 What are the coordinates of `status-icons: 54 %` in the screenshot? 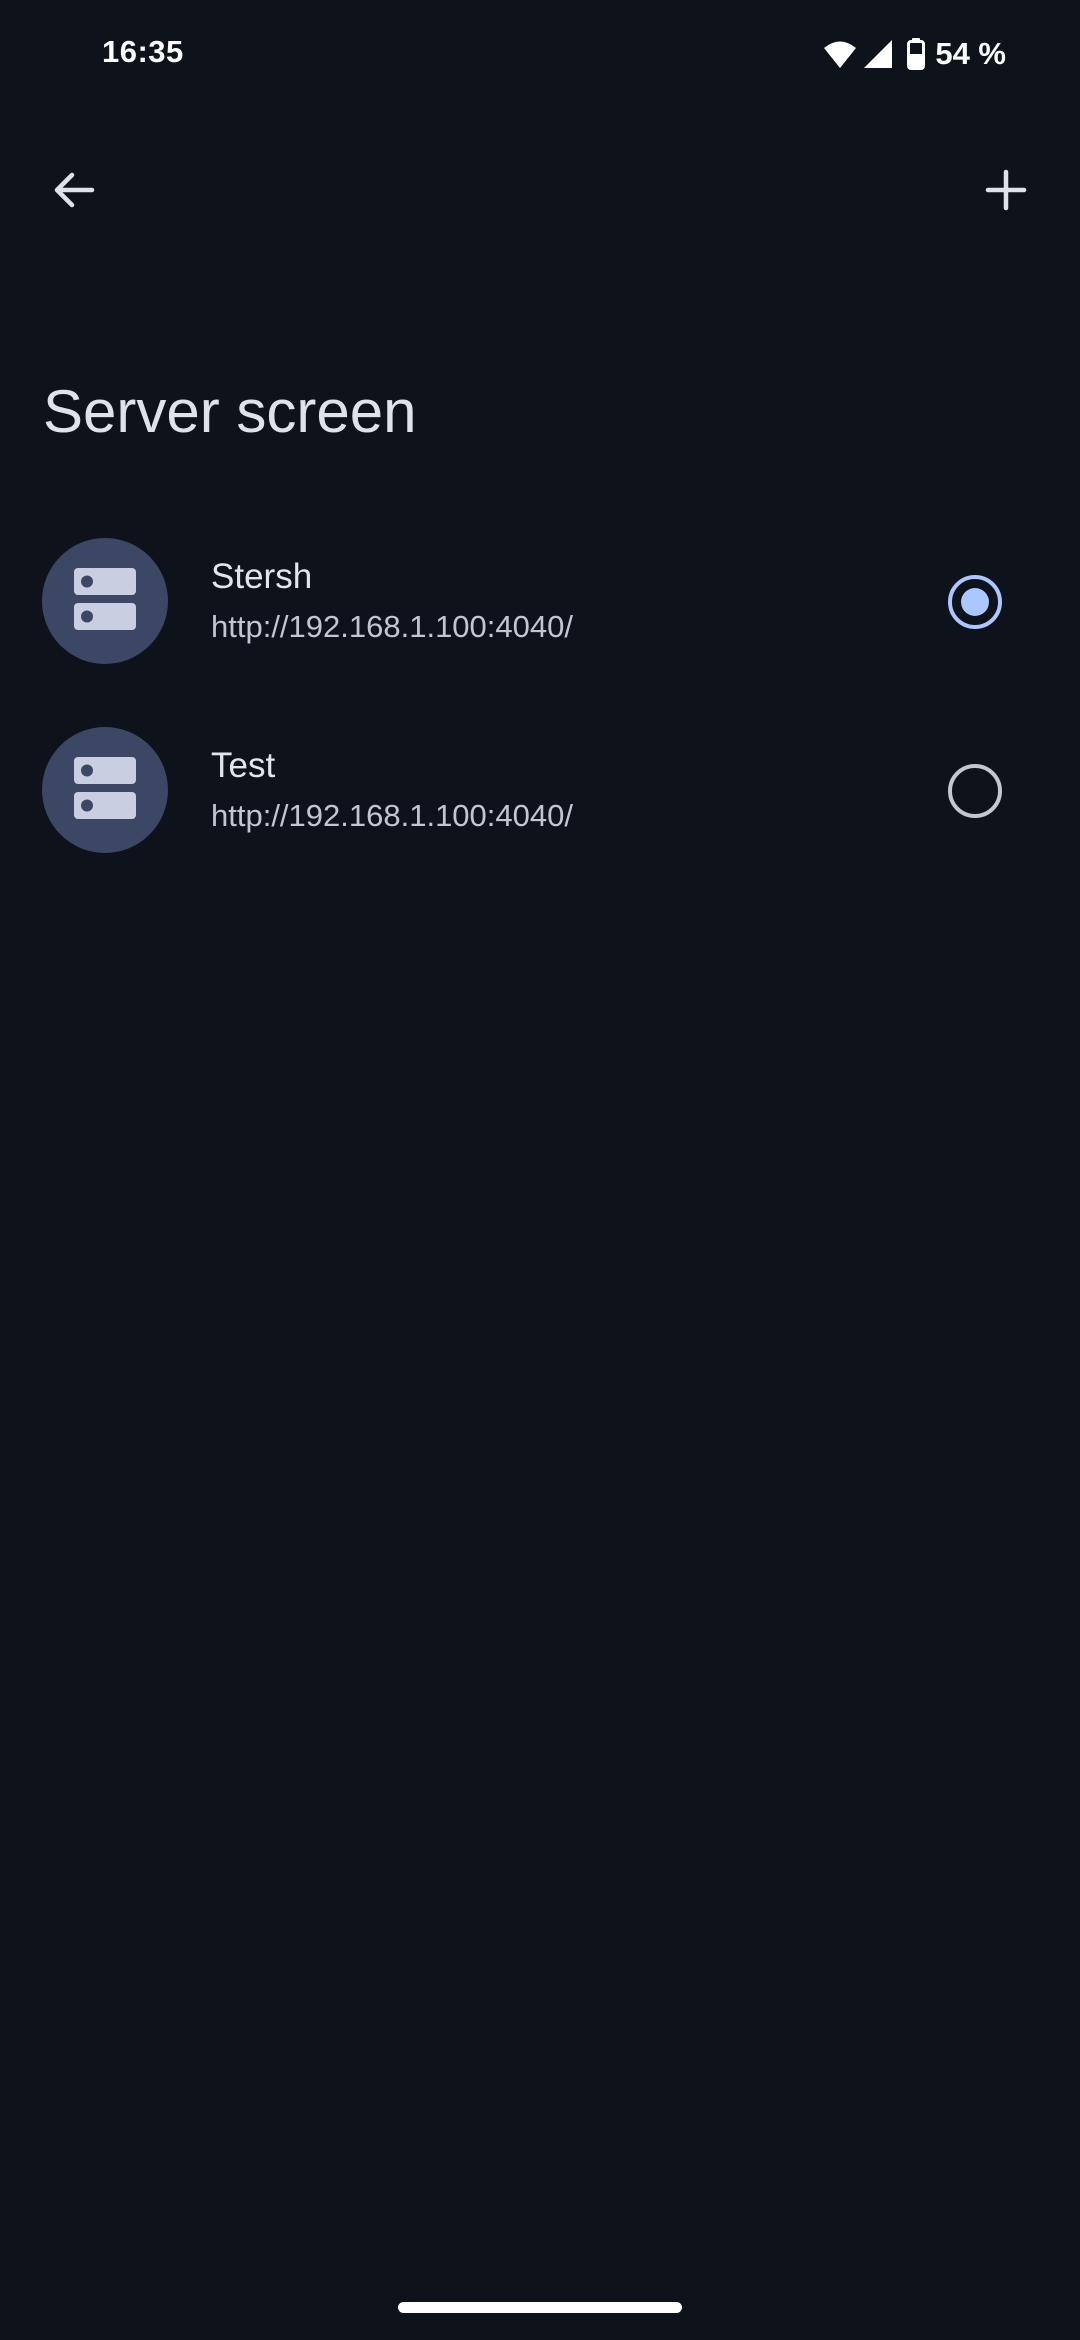 It's located at (914, 54).